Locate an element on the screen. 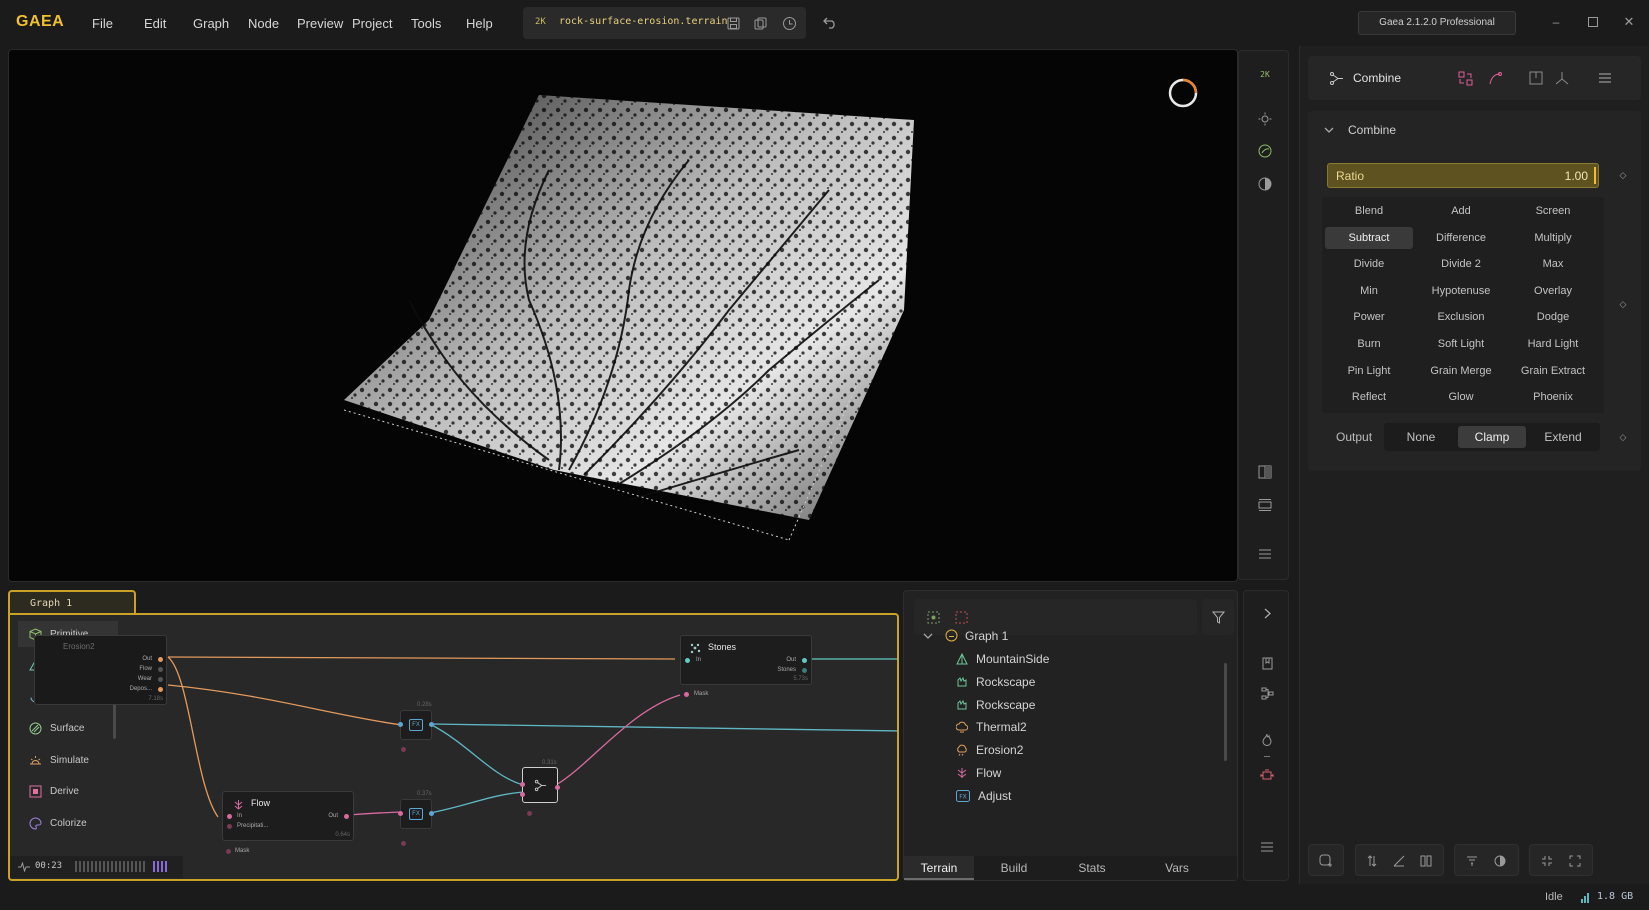 The height and width of the screenshot is (910, 1649). flip-icon is located at coordinates (1372, 861).